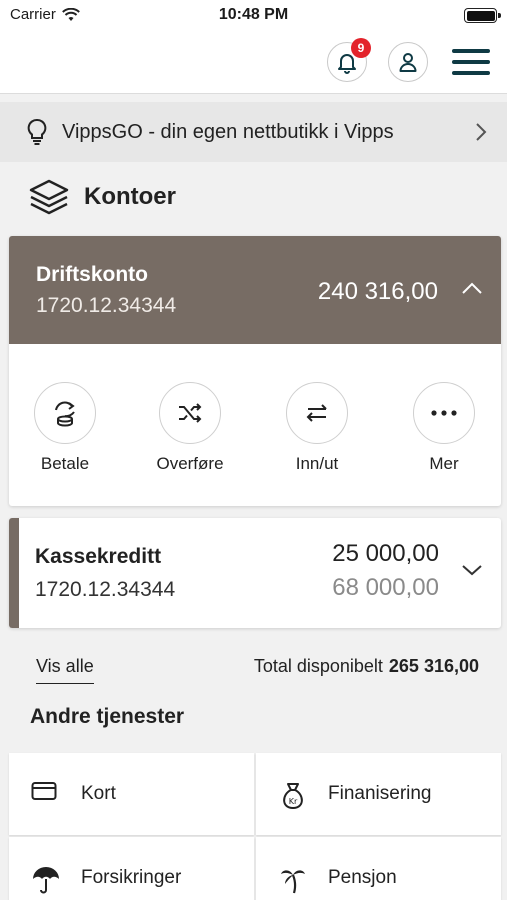  Describe the element at coordinates (107, 716) in the screenshot. I see `other-services-title: Andre tjenester` at that location.